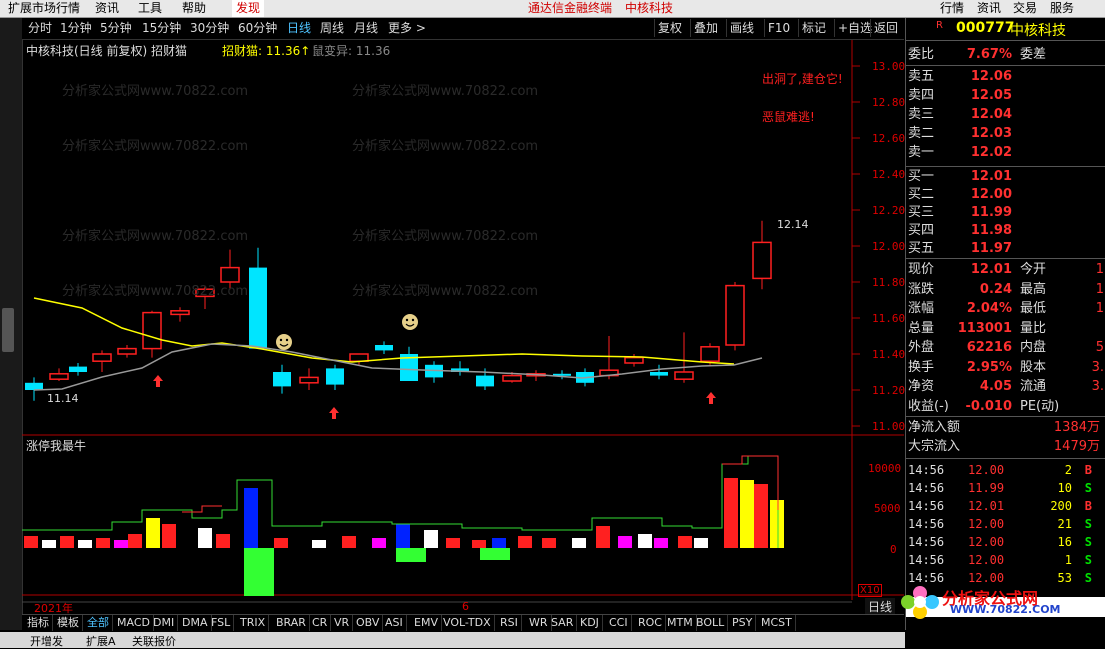  I want to click on toolbar-overlay-button: 叠加, so click(705, 28).